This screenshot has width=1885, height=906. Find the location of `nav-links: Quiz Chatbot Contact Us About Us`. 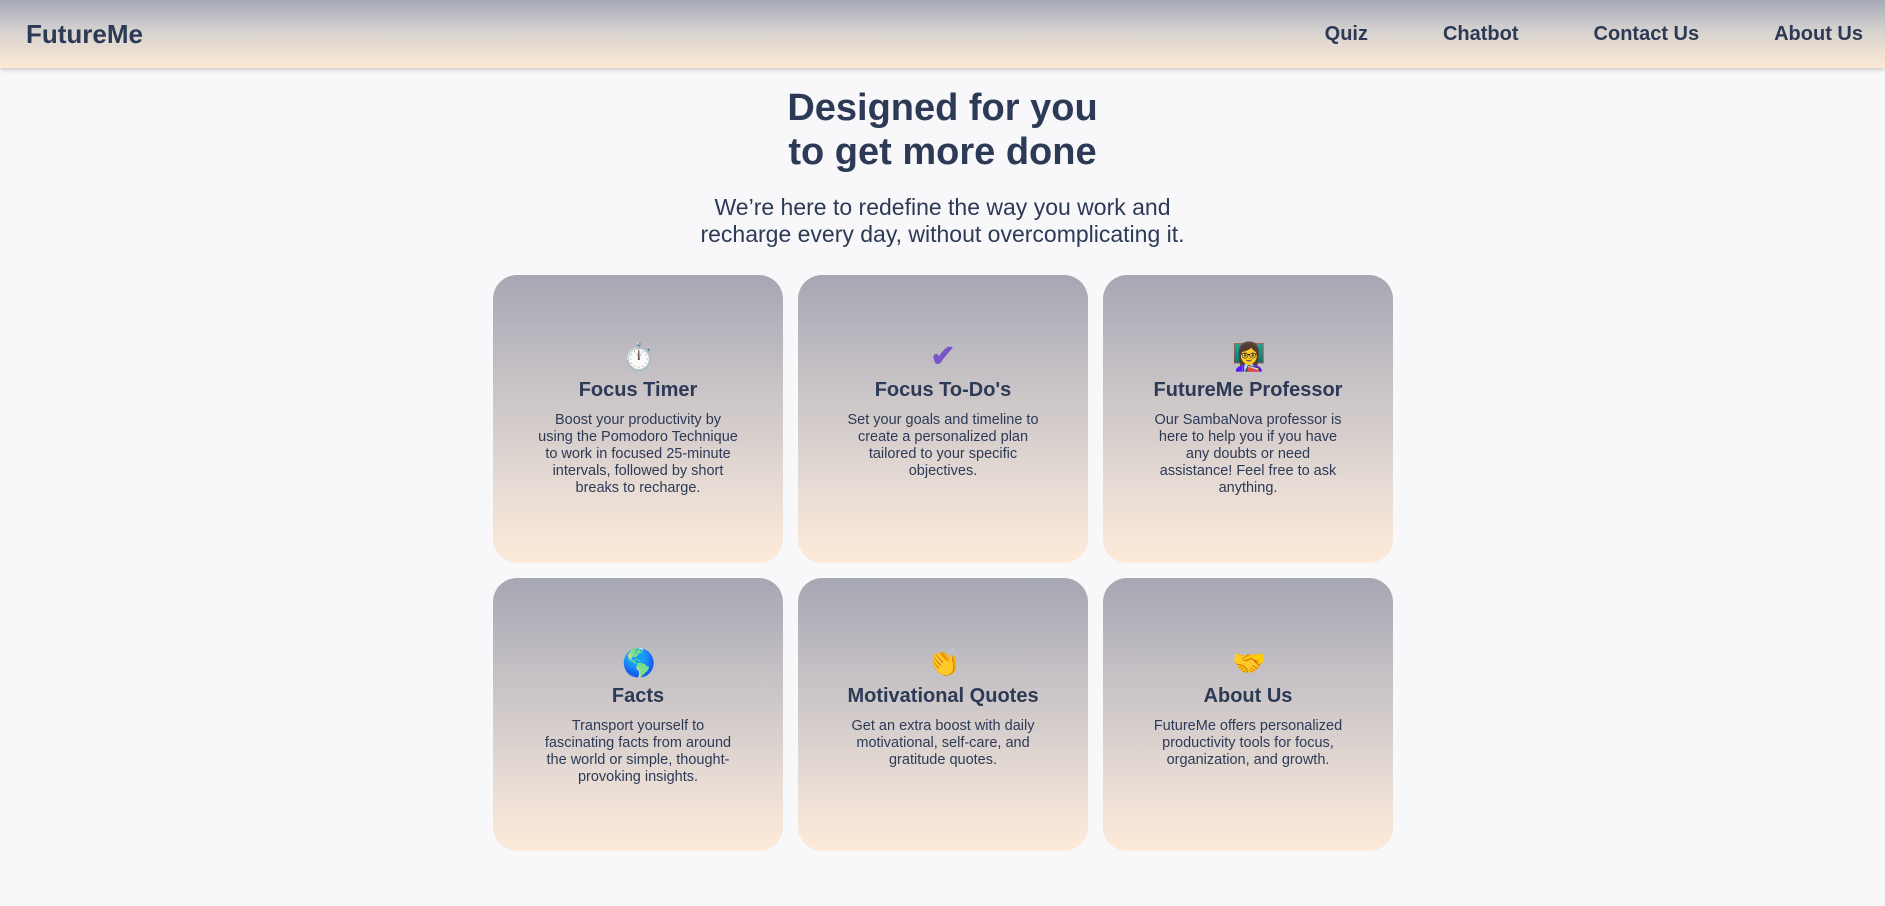

nav-links: Quiz Chatbot Contact Us About Us is located at coordinates (1556, 34).